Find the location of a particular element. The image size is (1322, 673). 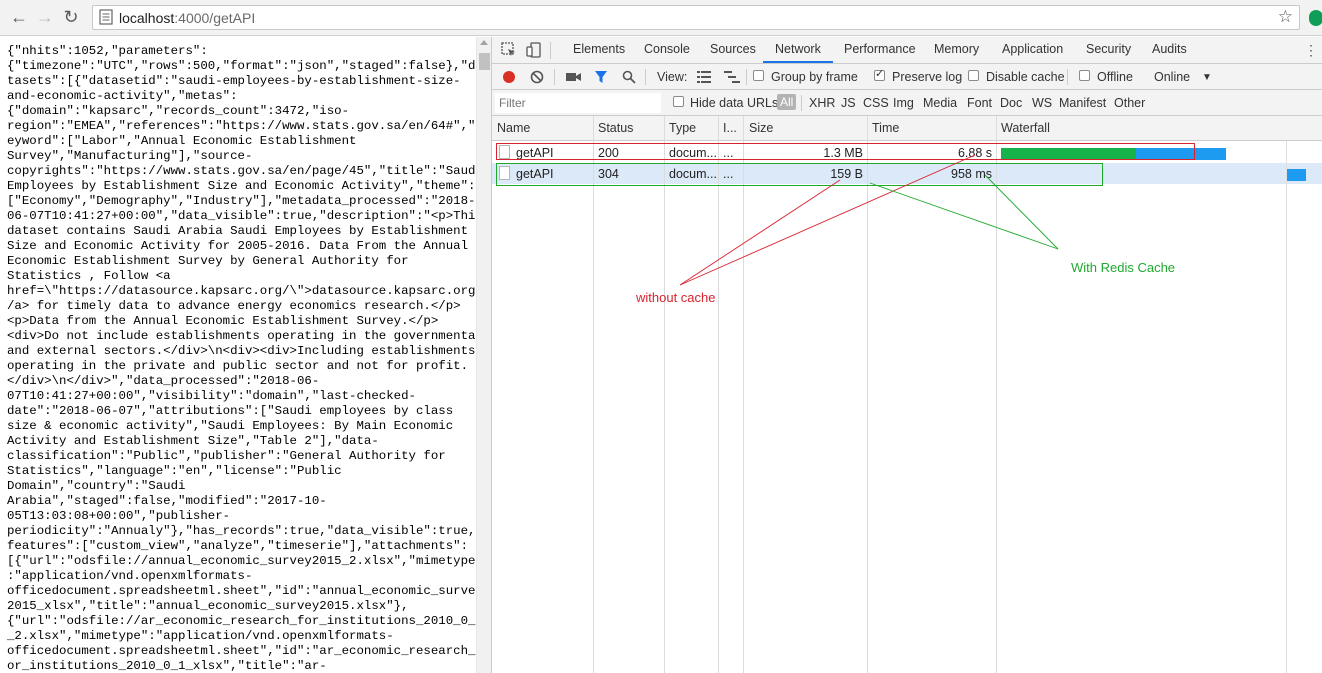

forward-arrow-icon: → is located at coordinates (45, 17).